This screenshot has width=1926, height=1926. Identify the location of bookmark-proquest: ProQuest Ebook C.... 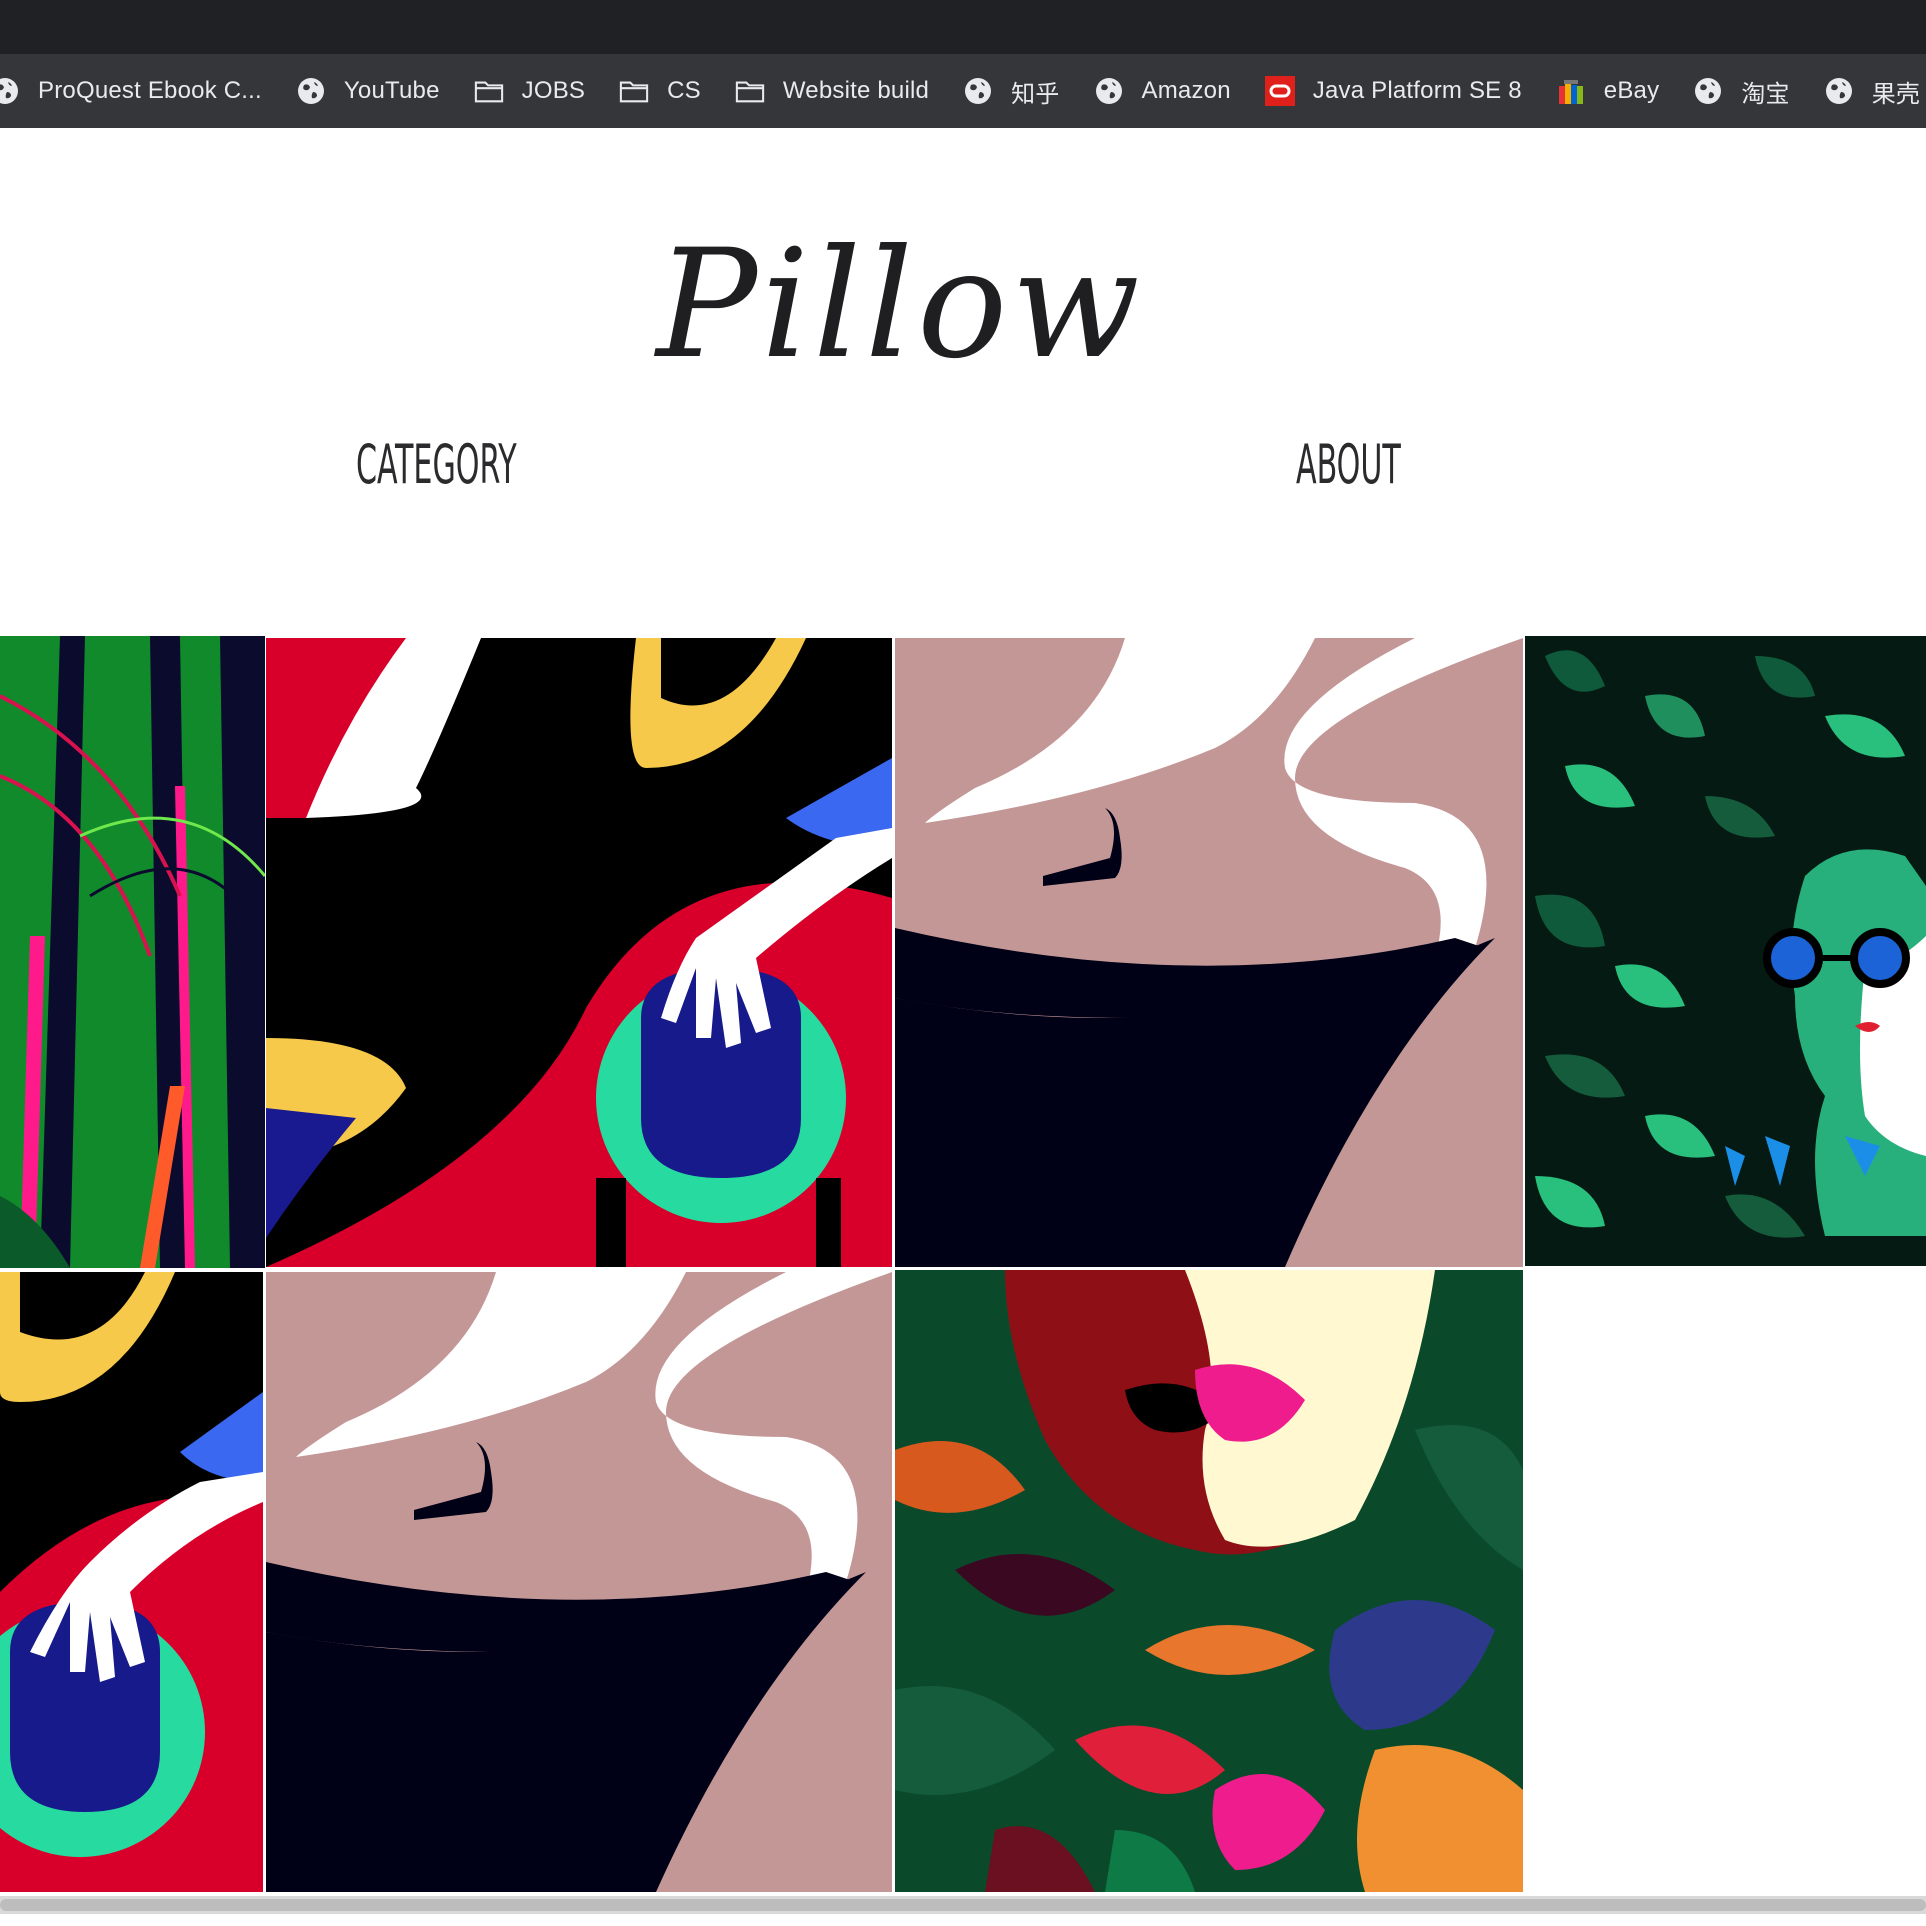
(138, 91).